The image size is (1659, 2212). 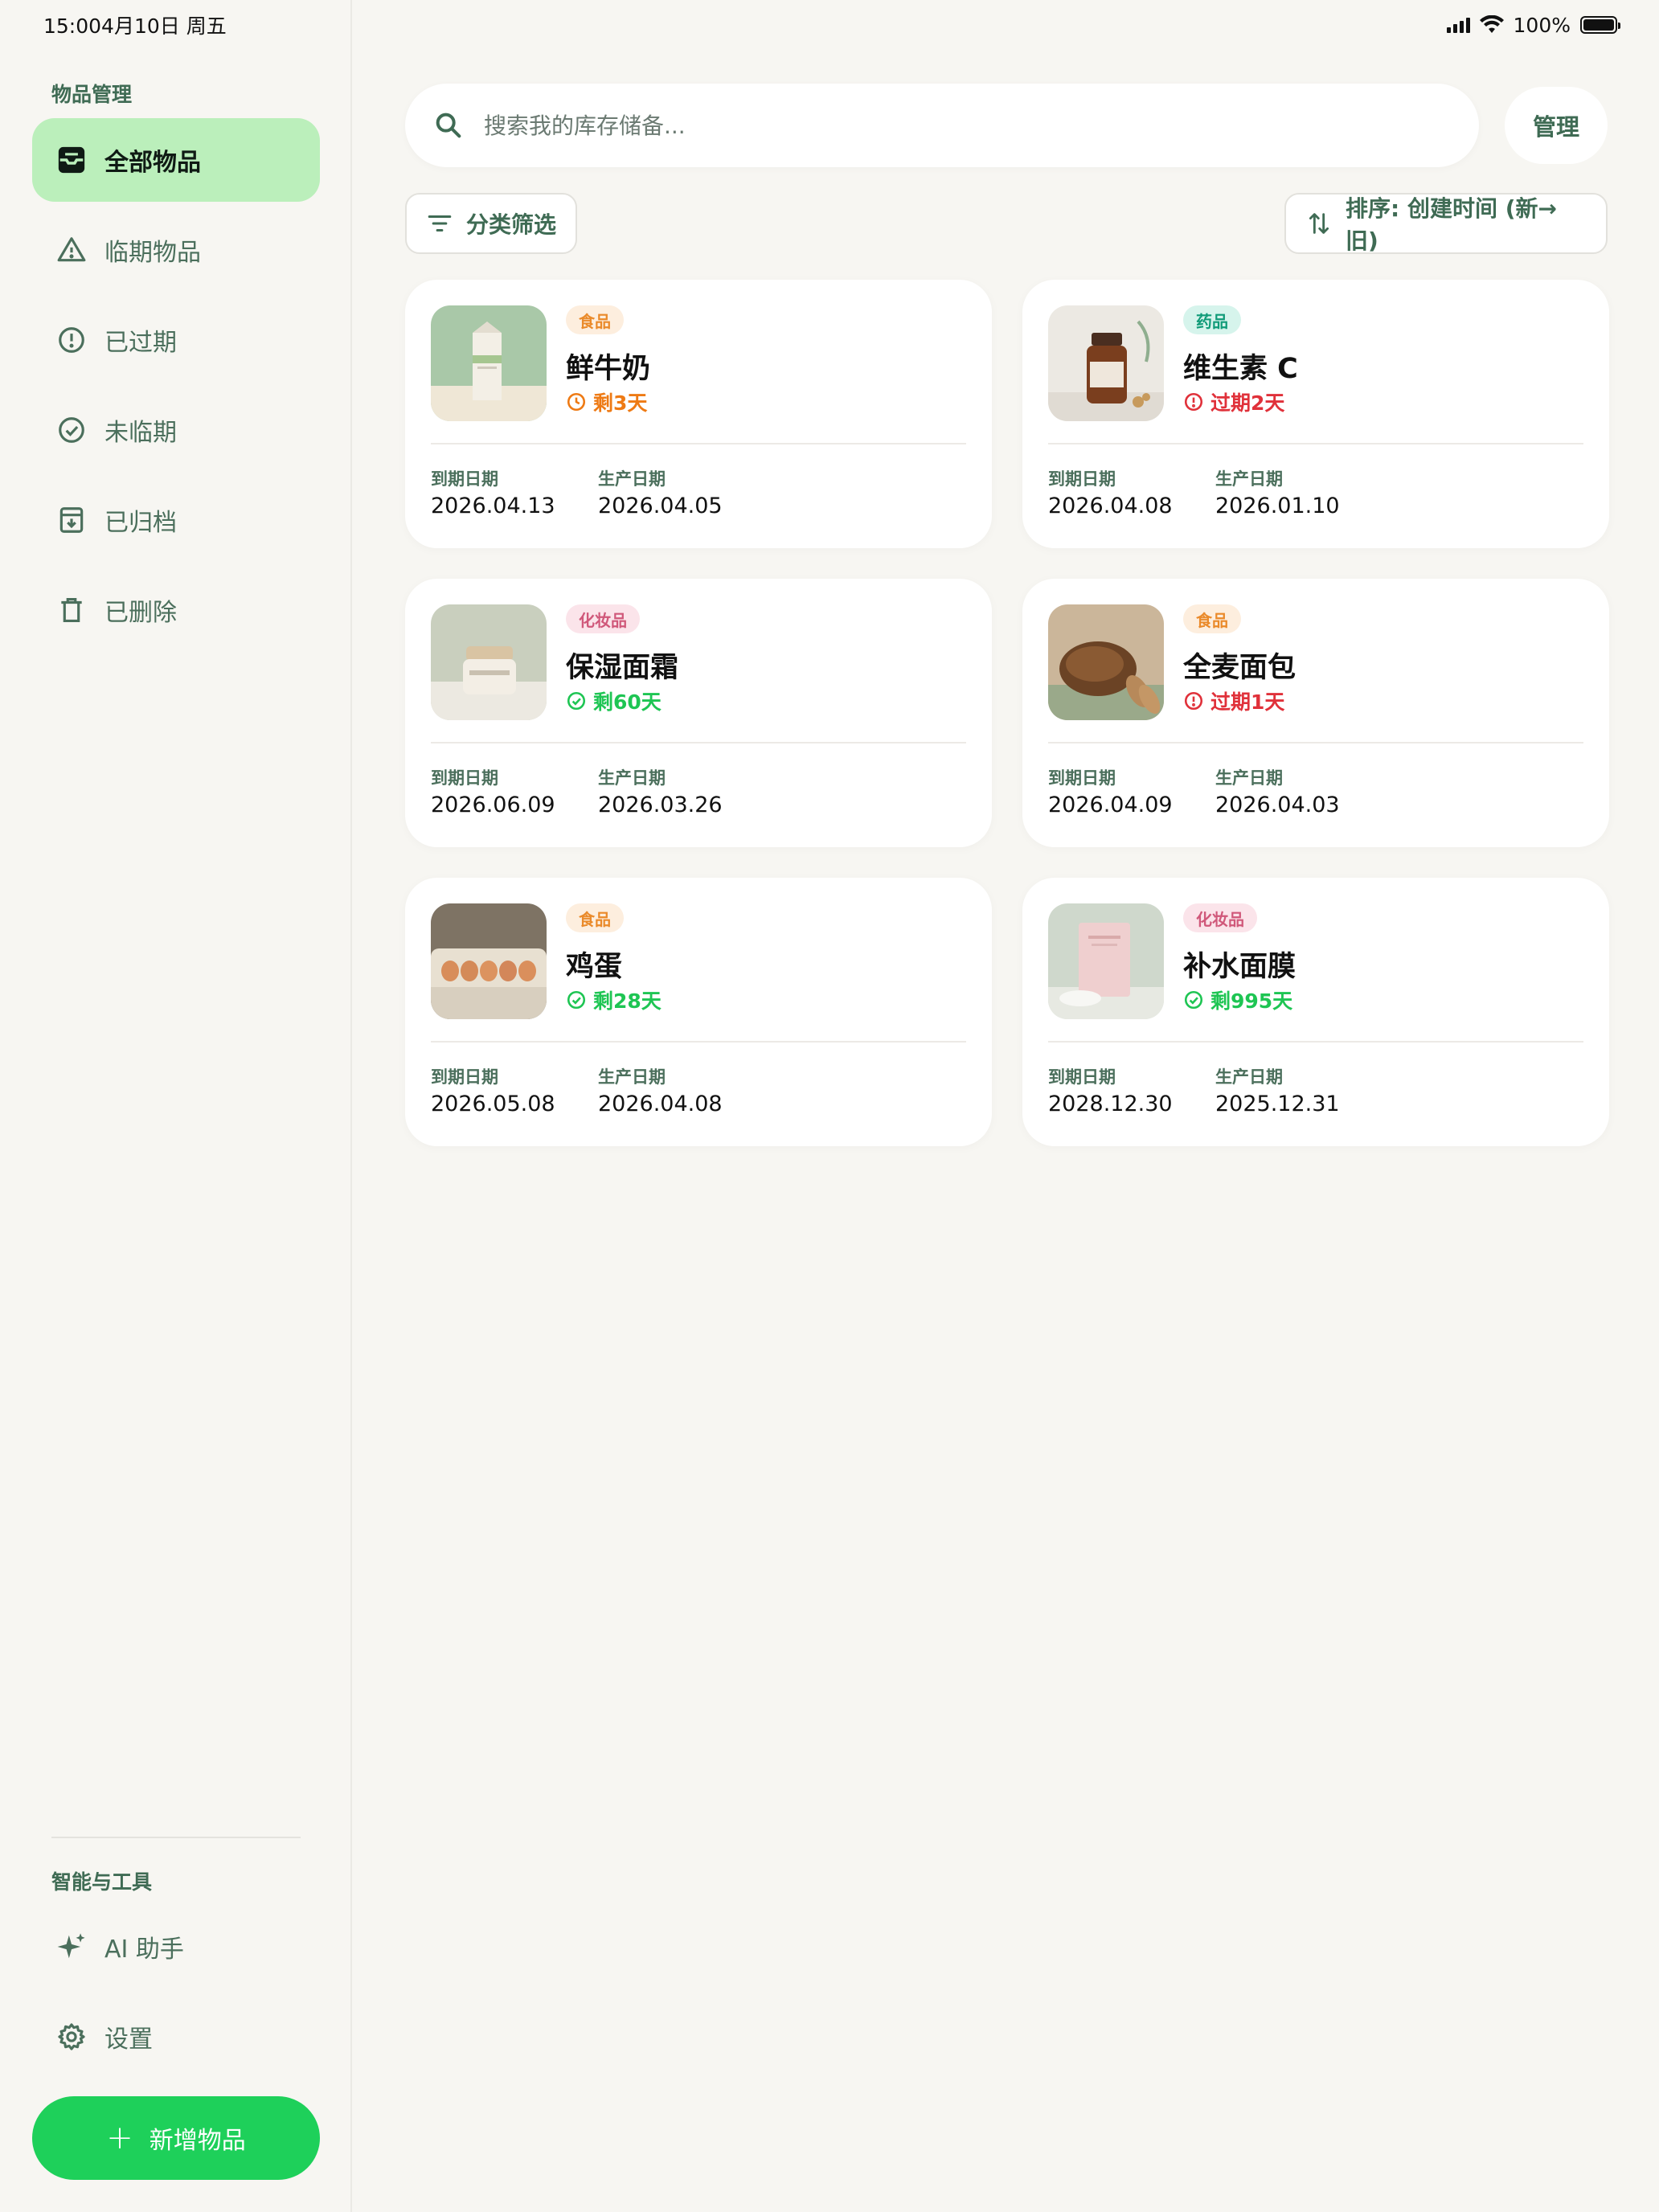 What do you see at coordinates (1247, 403) in the screenshot?
I see `remaining-text: 过期2天` at bounding box center [1247, 403].